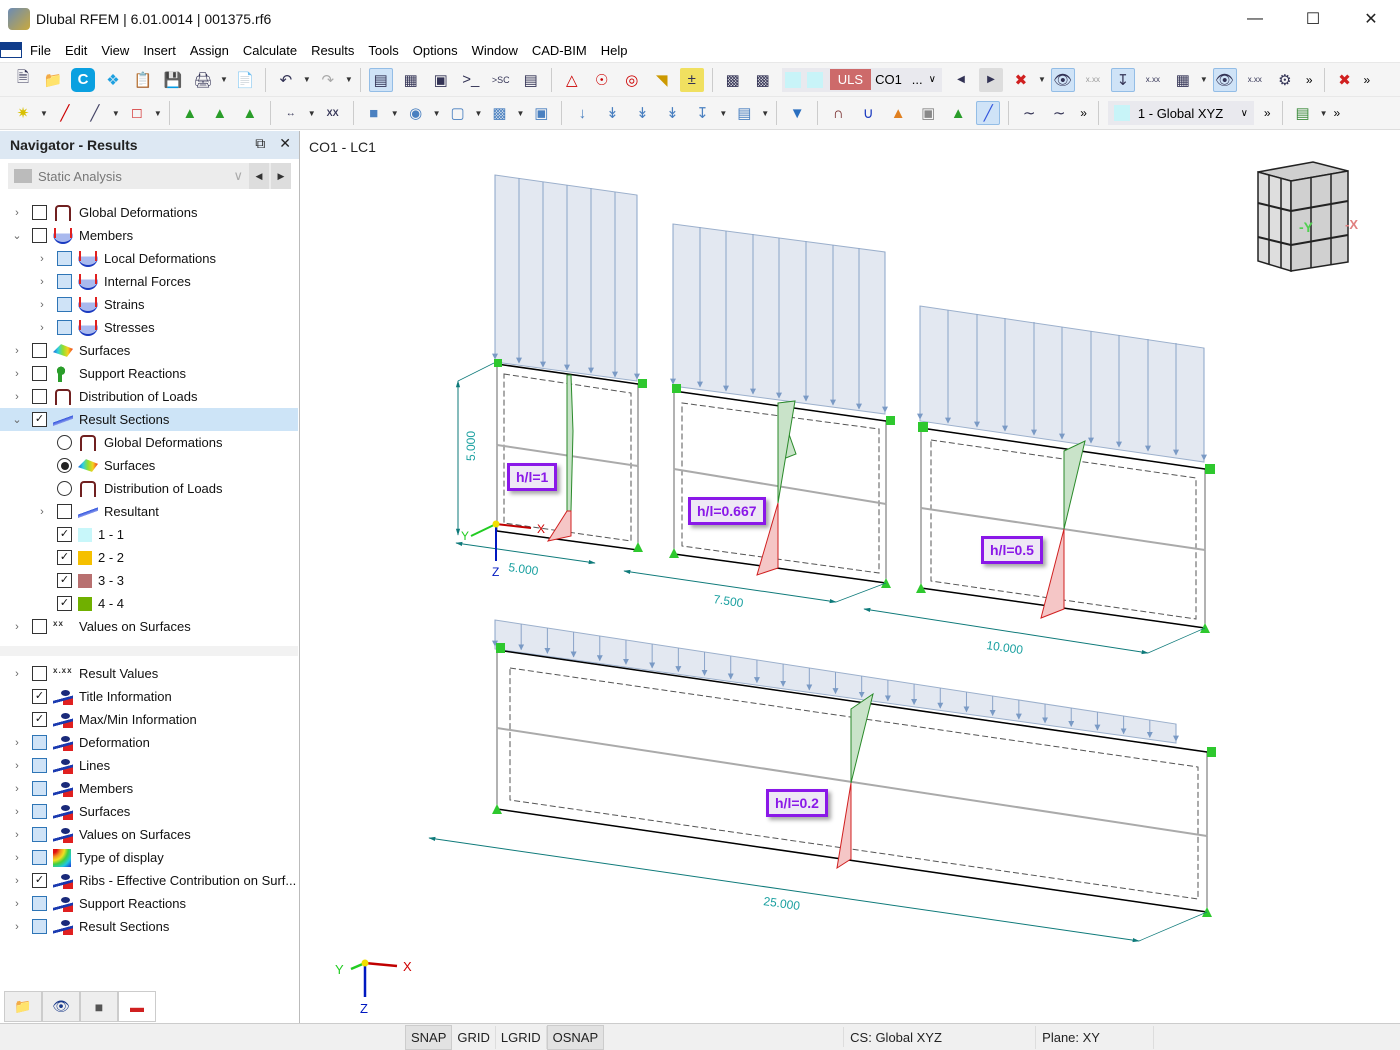  What do you see at coordinates (212, 50) in the screenshot?
I see `menu-assign: Assign` at bounding box center [212, 50].